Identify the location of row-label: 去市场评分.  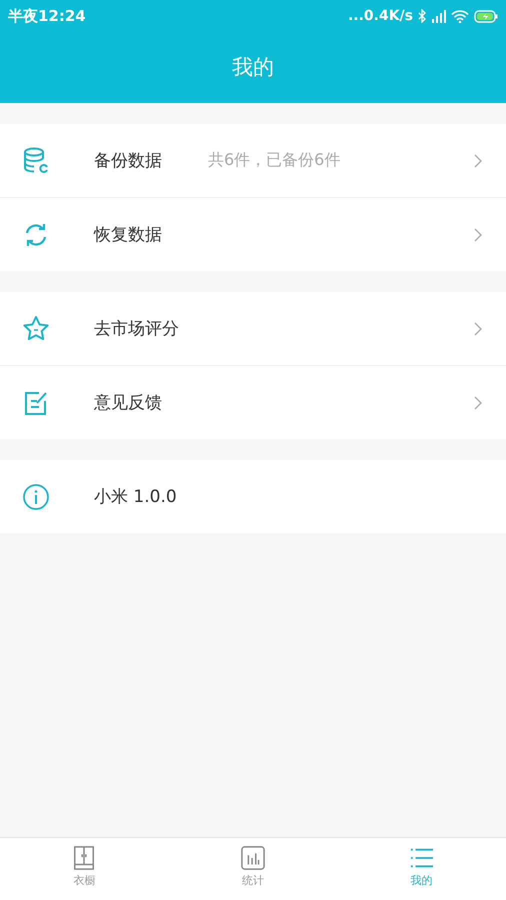
(137, 329).